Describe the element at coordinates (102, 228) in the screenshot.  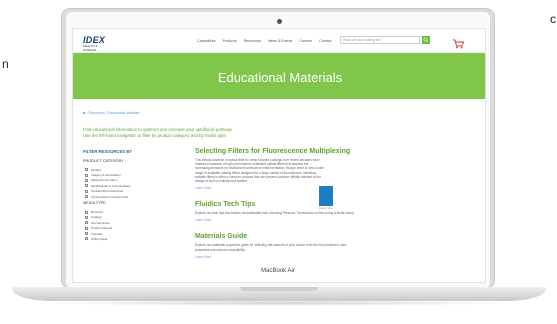
I see `filter-option-label: Product Manual` at that location.